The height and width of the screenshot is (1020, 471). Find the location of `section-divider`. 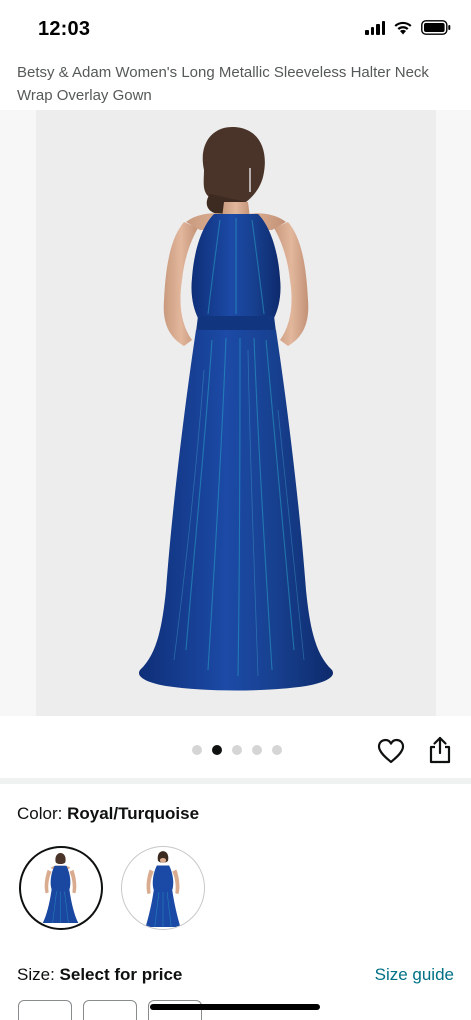

section-divider is located at coordinates (235, 781).